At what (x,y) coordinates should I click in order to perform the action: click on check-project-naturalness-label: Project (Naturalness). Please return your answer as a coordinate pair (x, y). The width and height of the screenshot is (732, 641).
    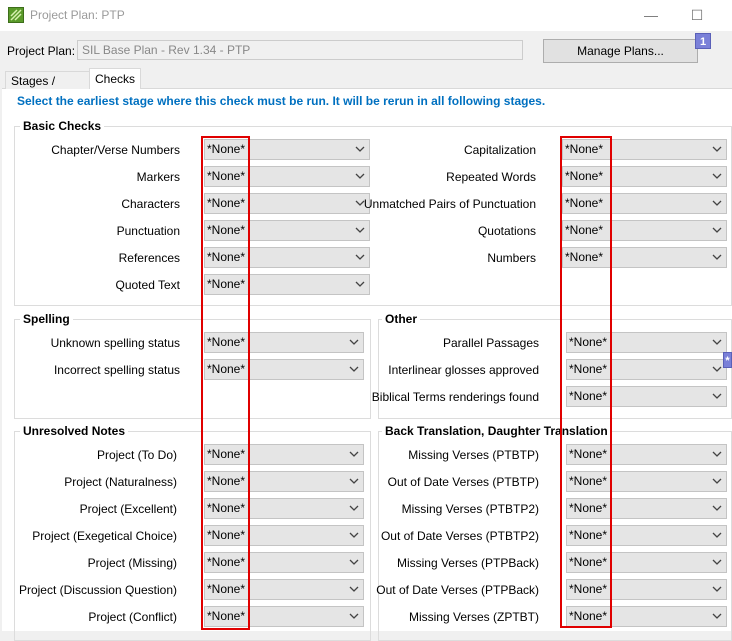
    Looking at the image, I should click on (120, 482).